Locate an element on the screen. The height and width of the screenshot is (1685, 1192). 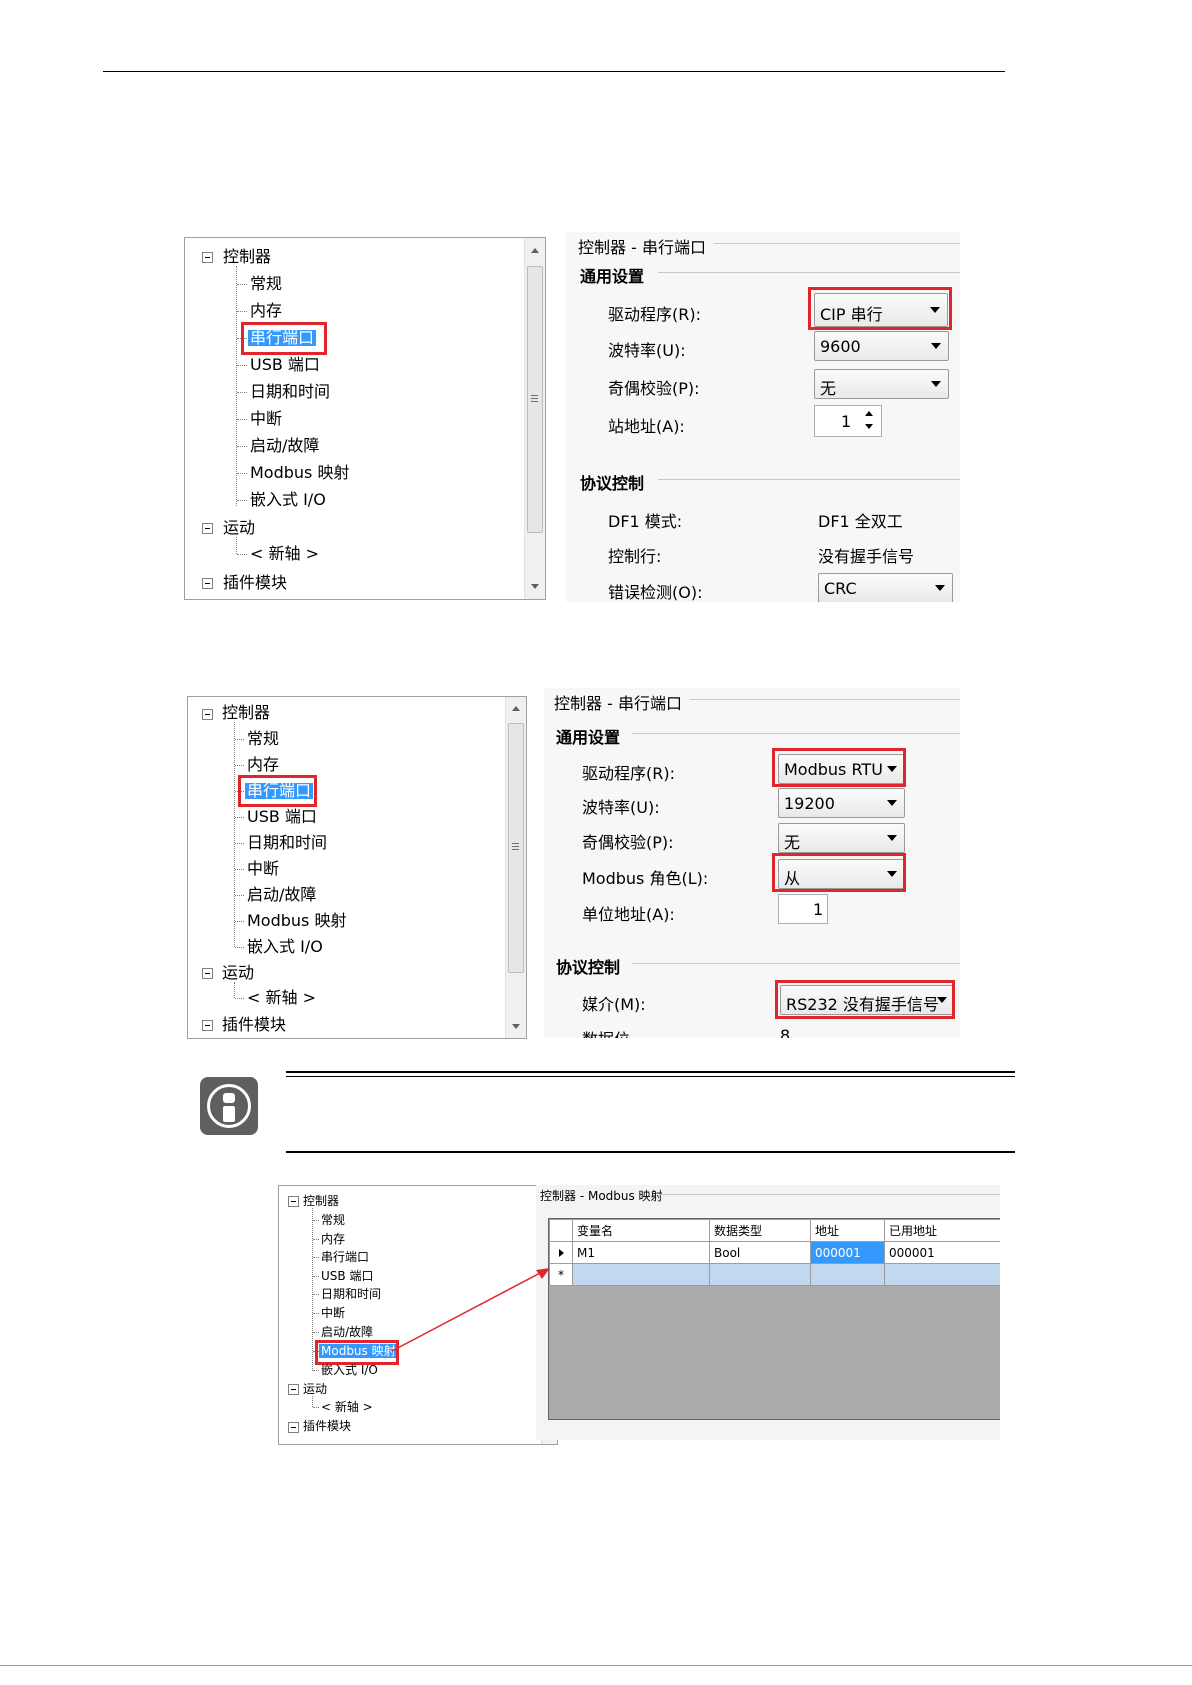
cell-type is located at coordinates (760, 1274).